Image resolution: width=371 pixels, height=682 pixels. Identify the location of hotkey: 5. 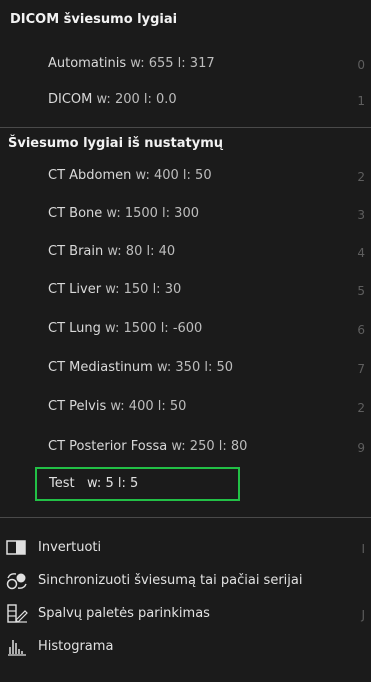
(361, 291).